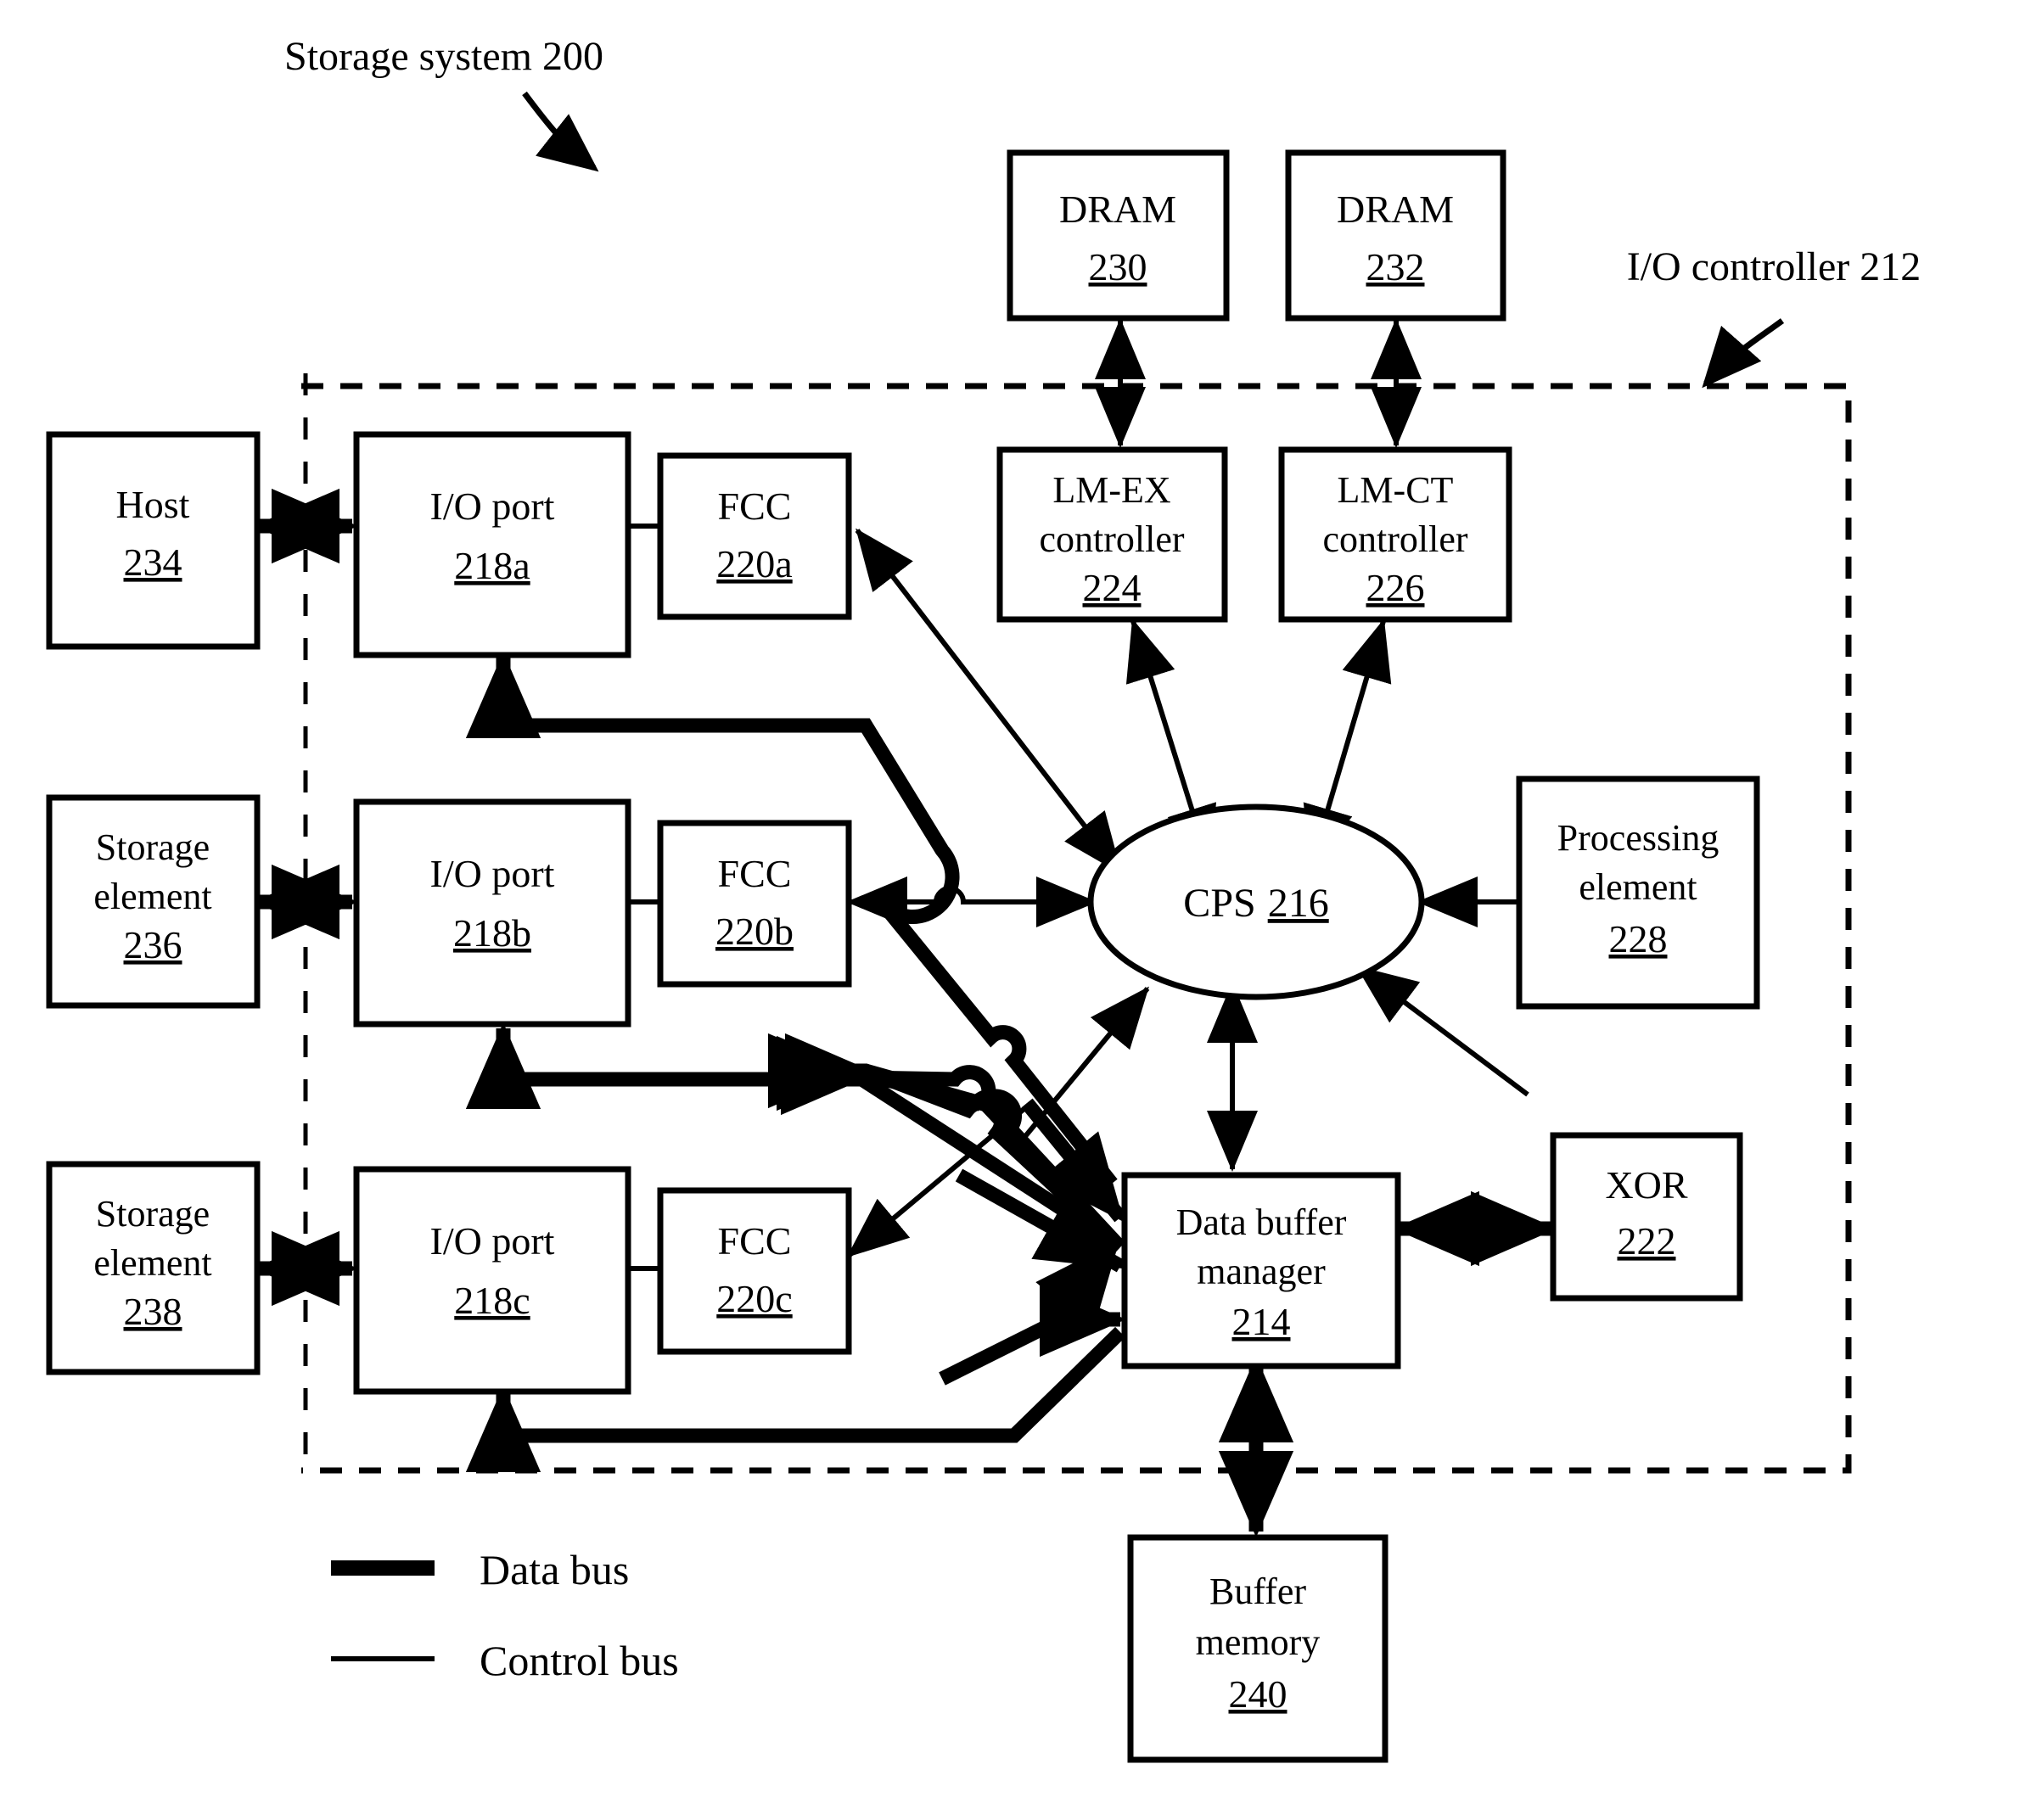 The image size is (2042, 1820). I want to click on node-storage-element-238: Storage element 238, so click(153, 1268).